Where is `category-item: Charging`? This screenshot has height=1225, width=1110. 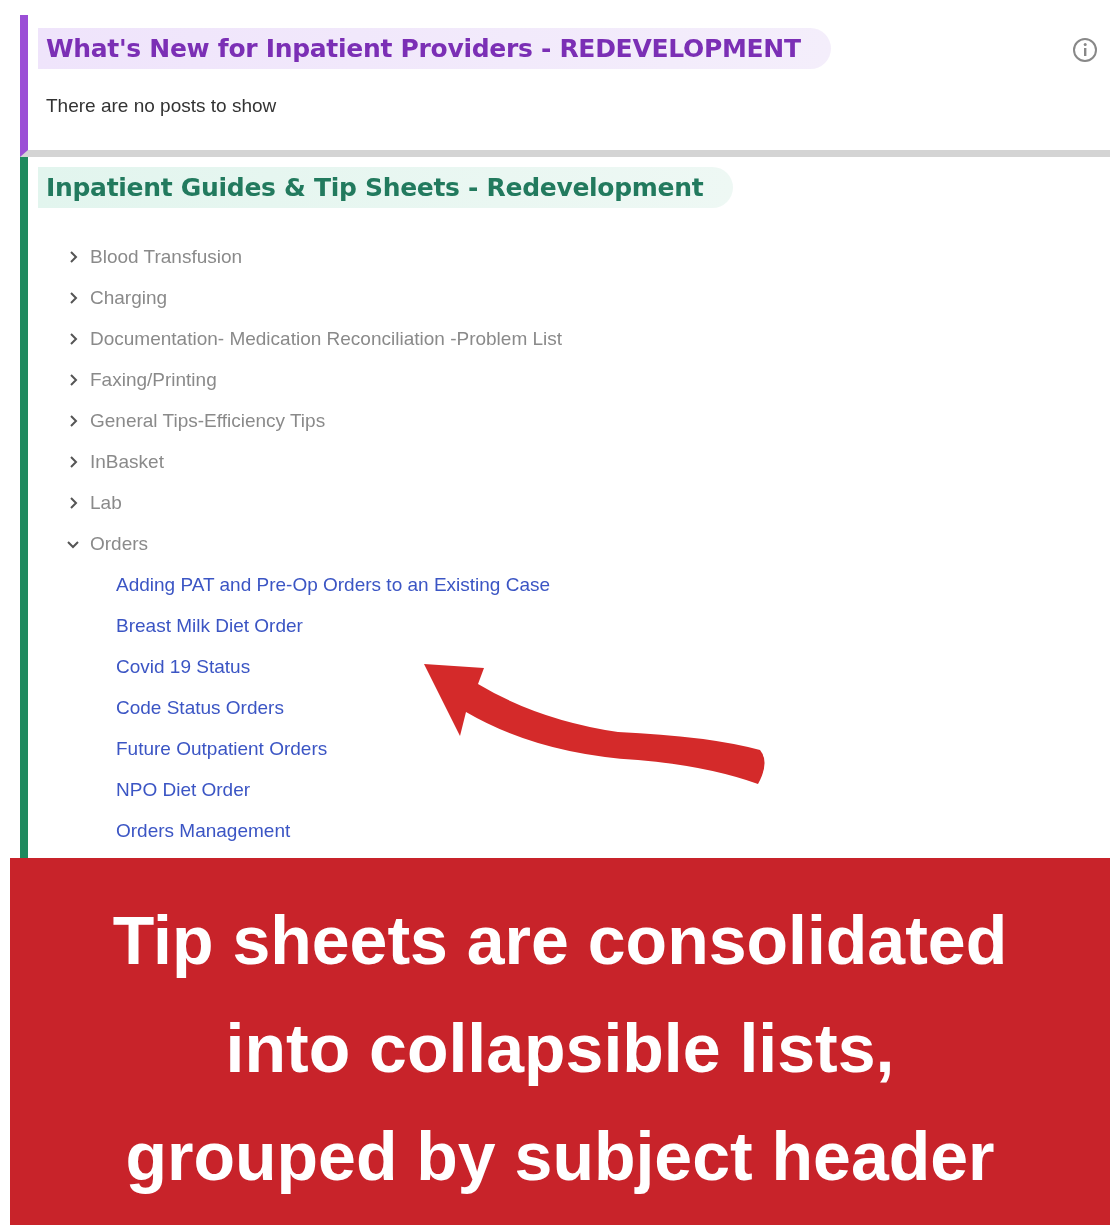 category-item: Charging is located at coordinates (129, 297).